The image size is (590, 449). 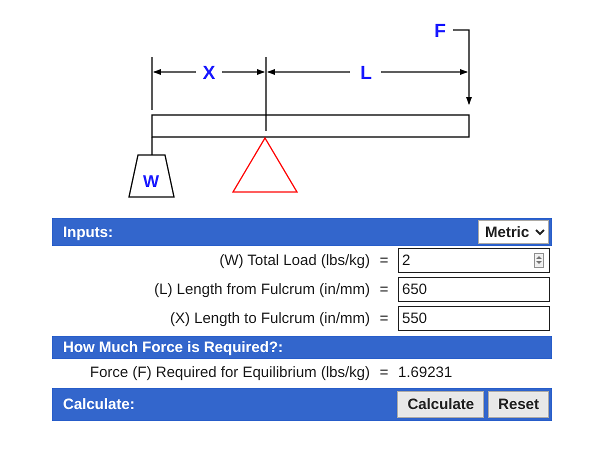 What do you see at coordinates (474, 289) in the screenshot?
I see `input-field: 650` at bounding box center [474, 289].